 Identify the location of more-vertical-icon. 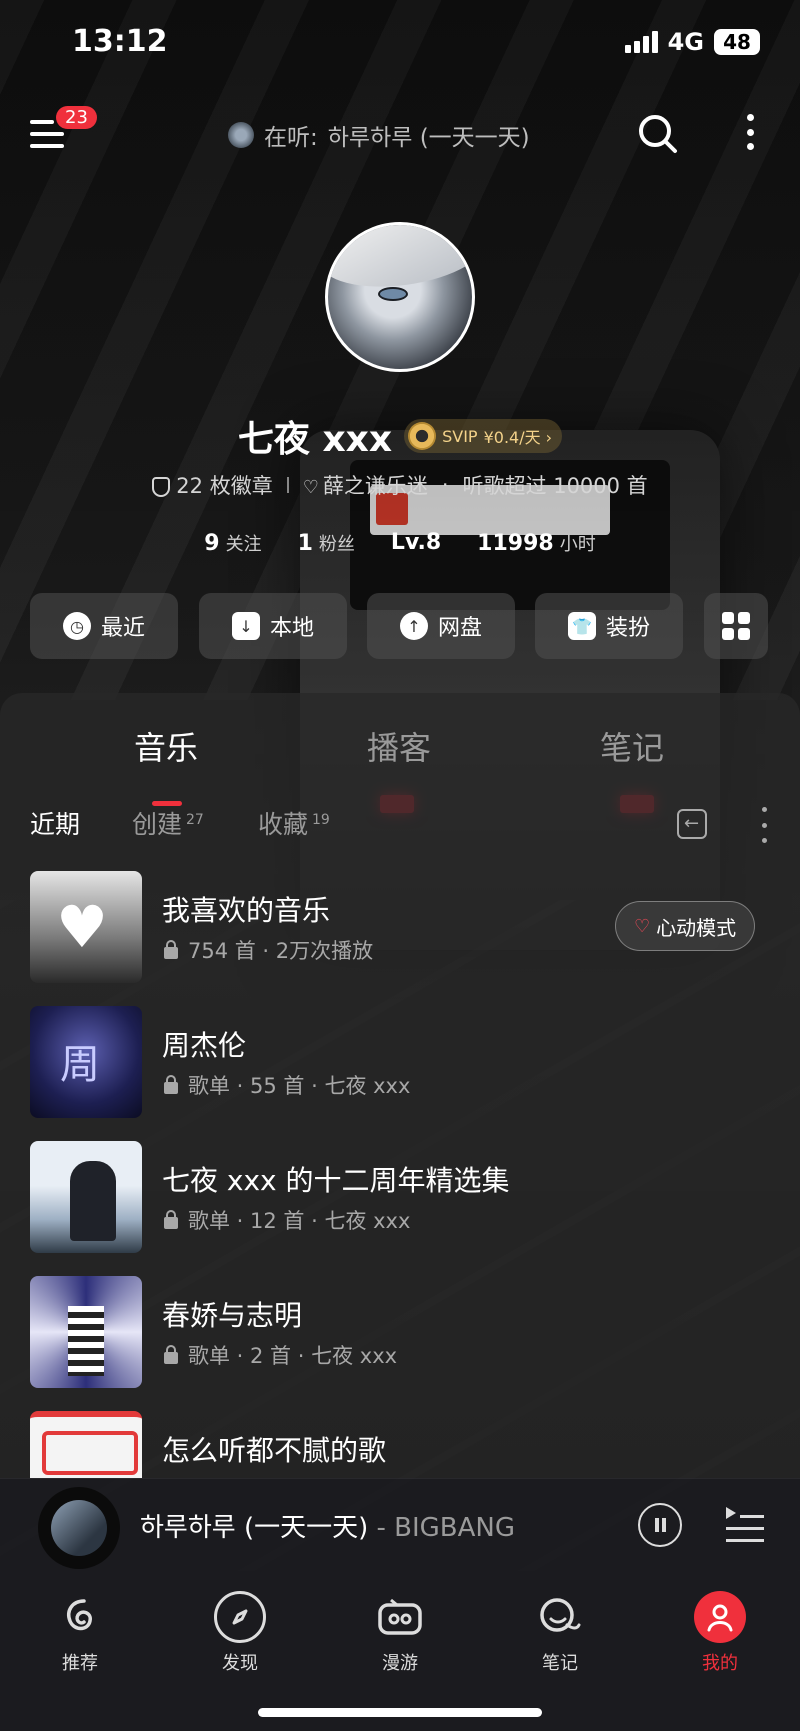
(764, 825).